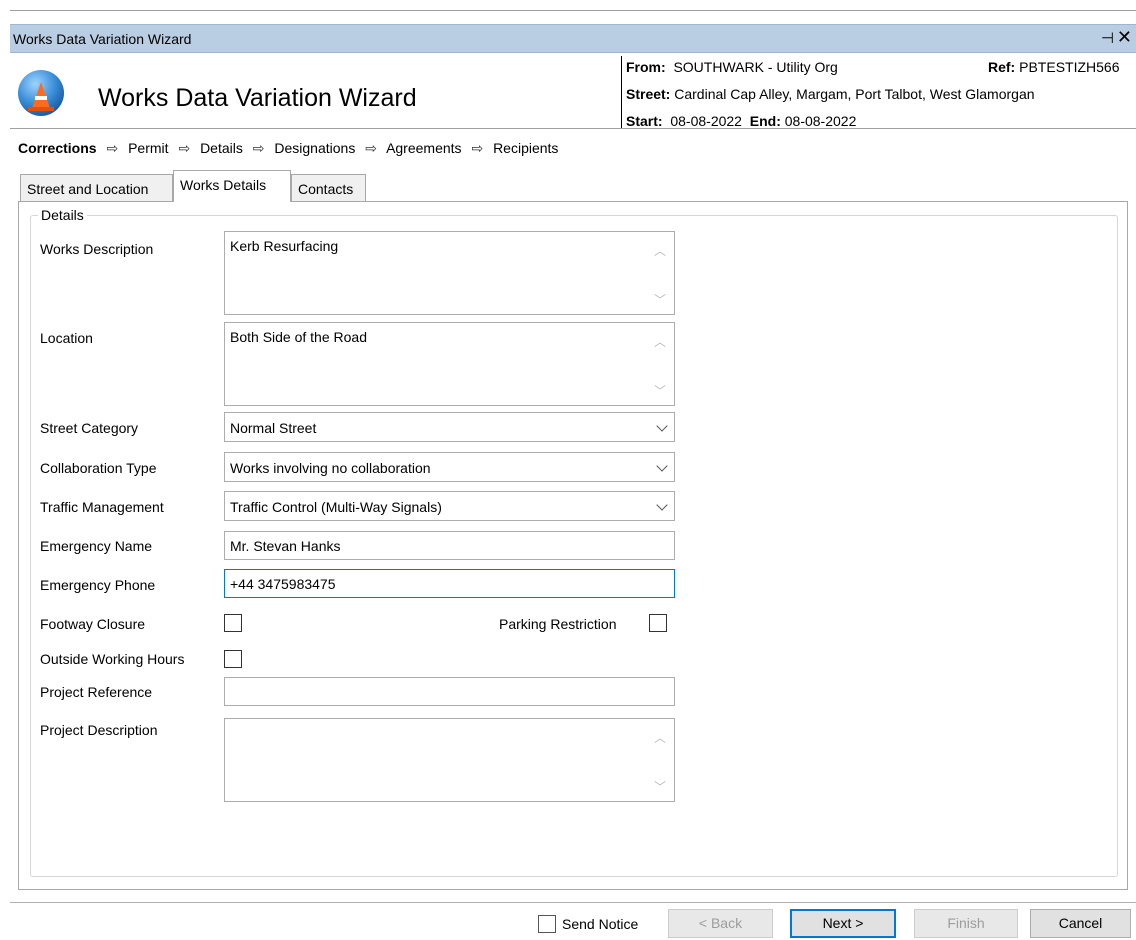  Describe the element at coordinates (57, 148) in the screenshot. I see `step-corrections: Corrections` at that location.